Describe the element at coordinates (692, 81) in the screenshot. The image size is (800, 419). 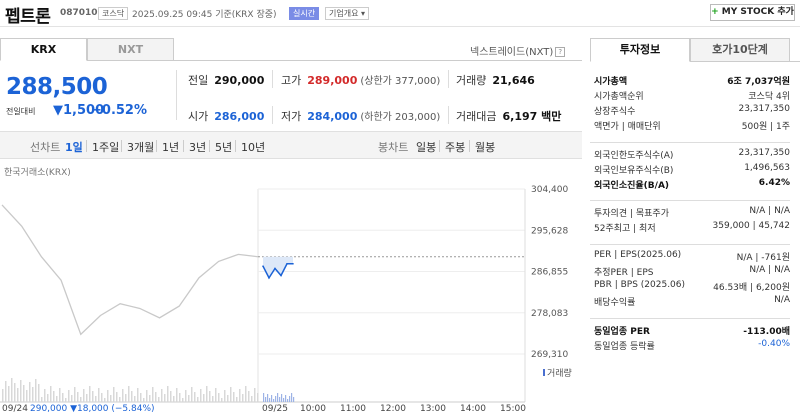
I see `info-row: 시가총액 6조 7,037억원` at that location.